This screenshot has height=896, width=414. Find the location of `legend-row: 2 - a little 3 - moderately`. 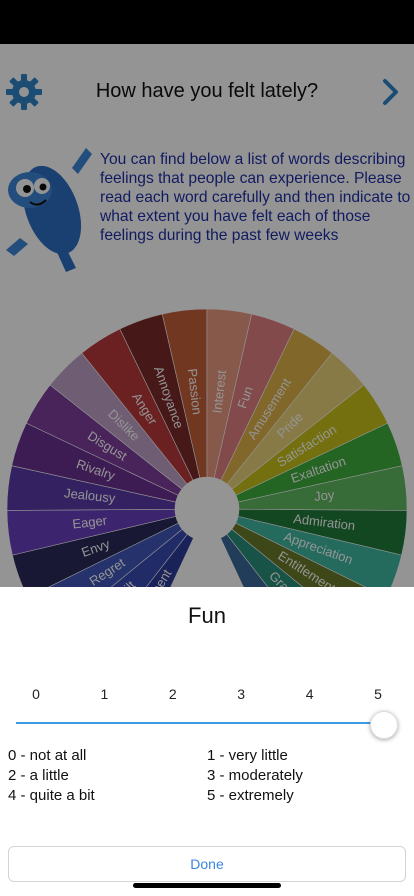

legend-row: 2 - a little 3 - moderately is located at coordinates (208, 776).